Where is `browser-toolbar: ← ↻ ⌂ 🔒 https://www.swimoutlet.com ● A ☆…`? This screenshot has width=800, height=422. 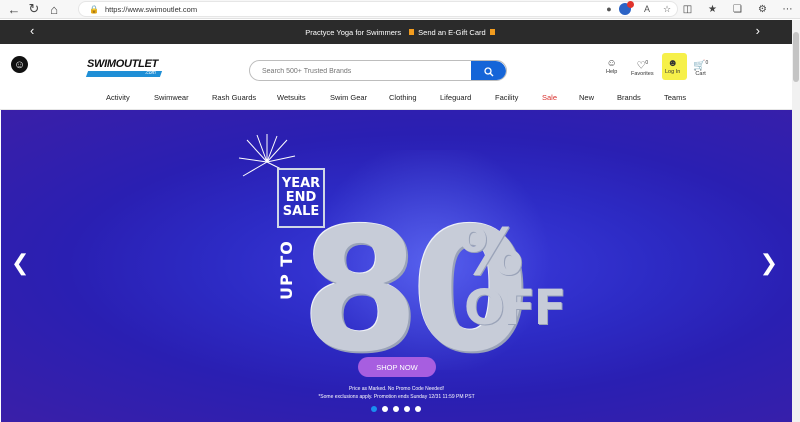 browser-toolbar: ← ↻ ⌂ 🔒 https://www.swimoutlet.com ● A ☆… is located at coordinates (400, 9).